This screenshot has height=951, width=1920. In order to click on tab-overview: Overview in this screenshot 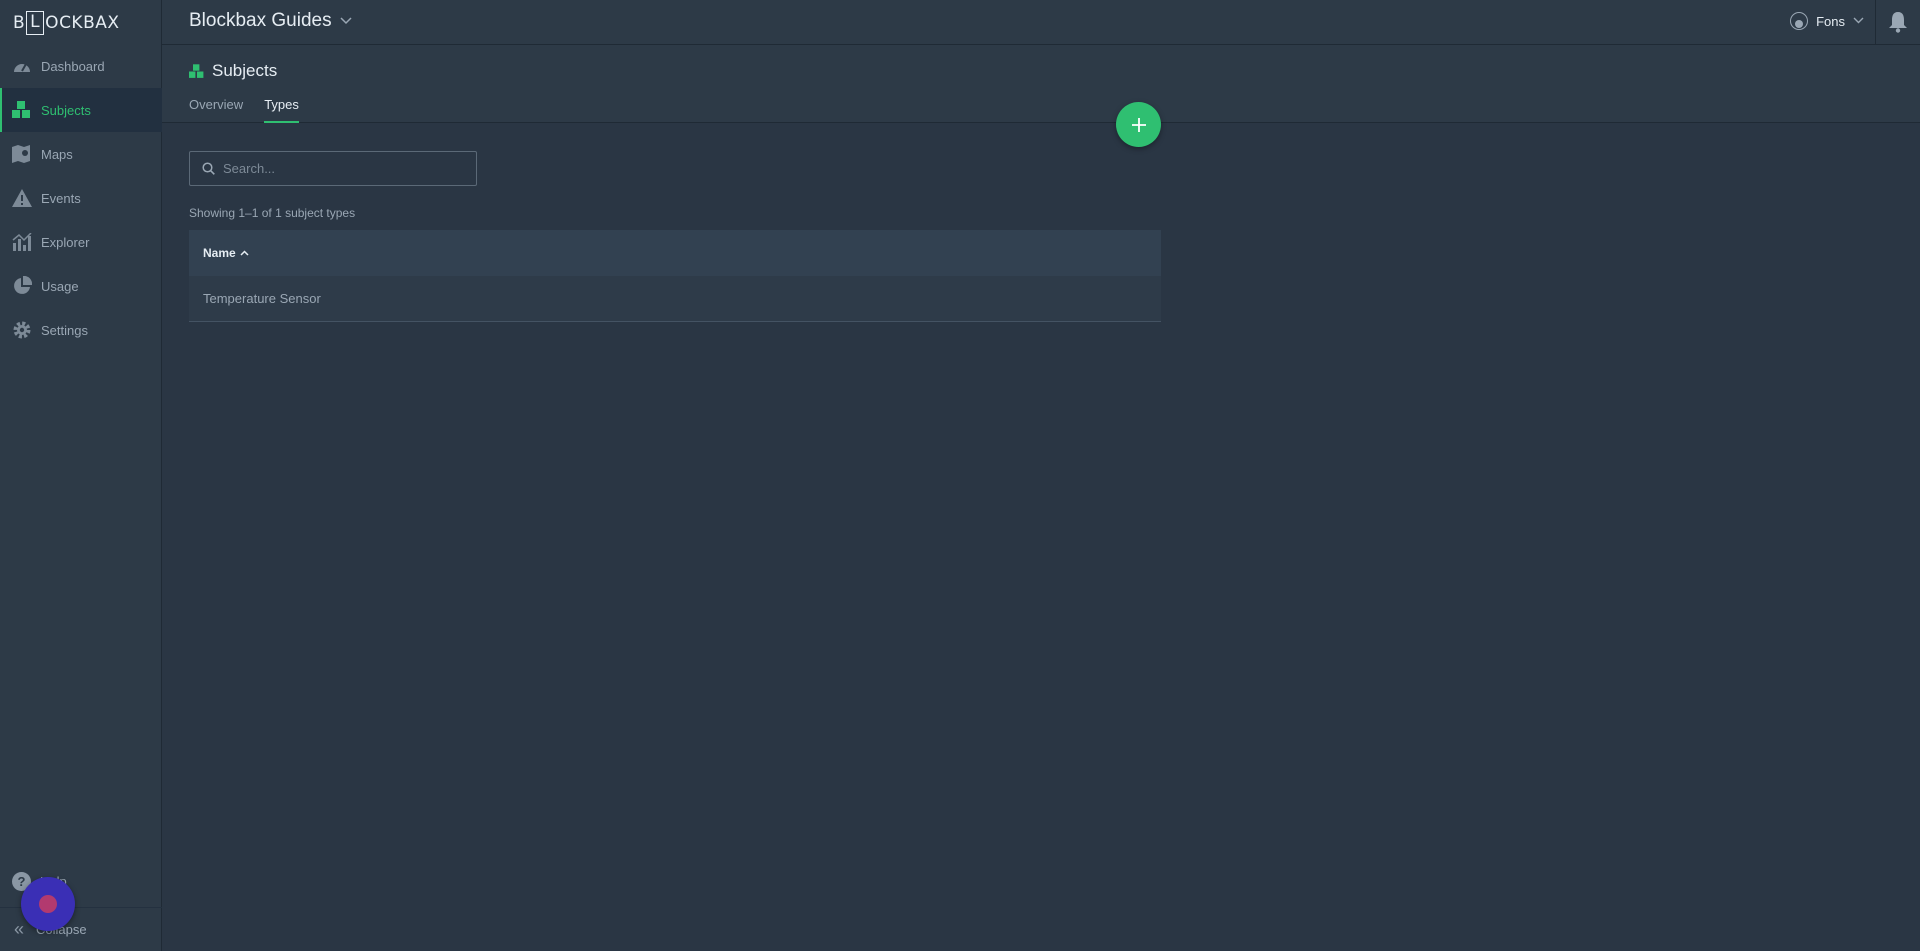, I will do `click(216, 110)`.